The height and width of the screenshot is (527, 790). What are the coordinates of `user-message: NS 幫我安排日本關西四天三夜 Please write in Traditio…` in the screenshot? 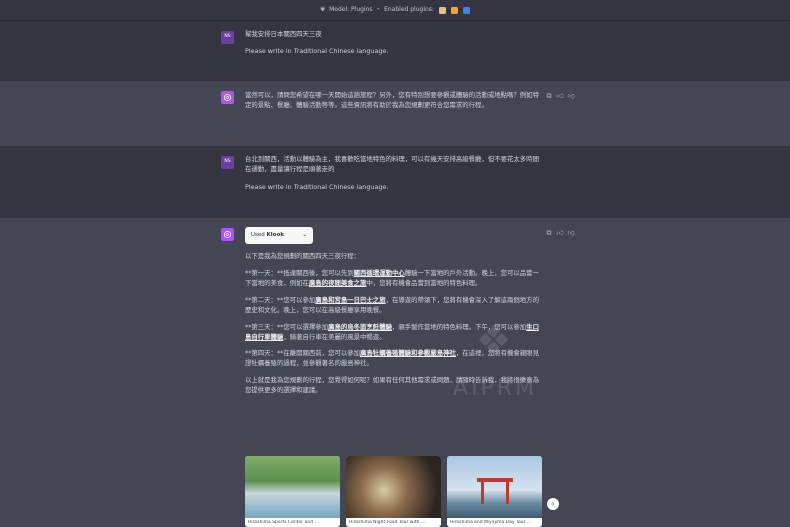 It's located at (395, 51).